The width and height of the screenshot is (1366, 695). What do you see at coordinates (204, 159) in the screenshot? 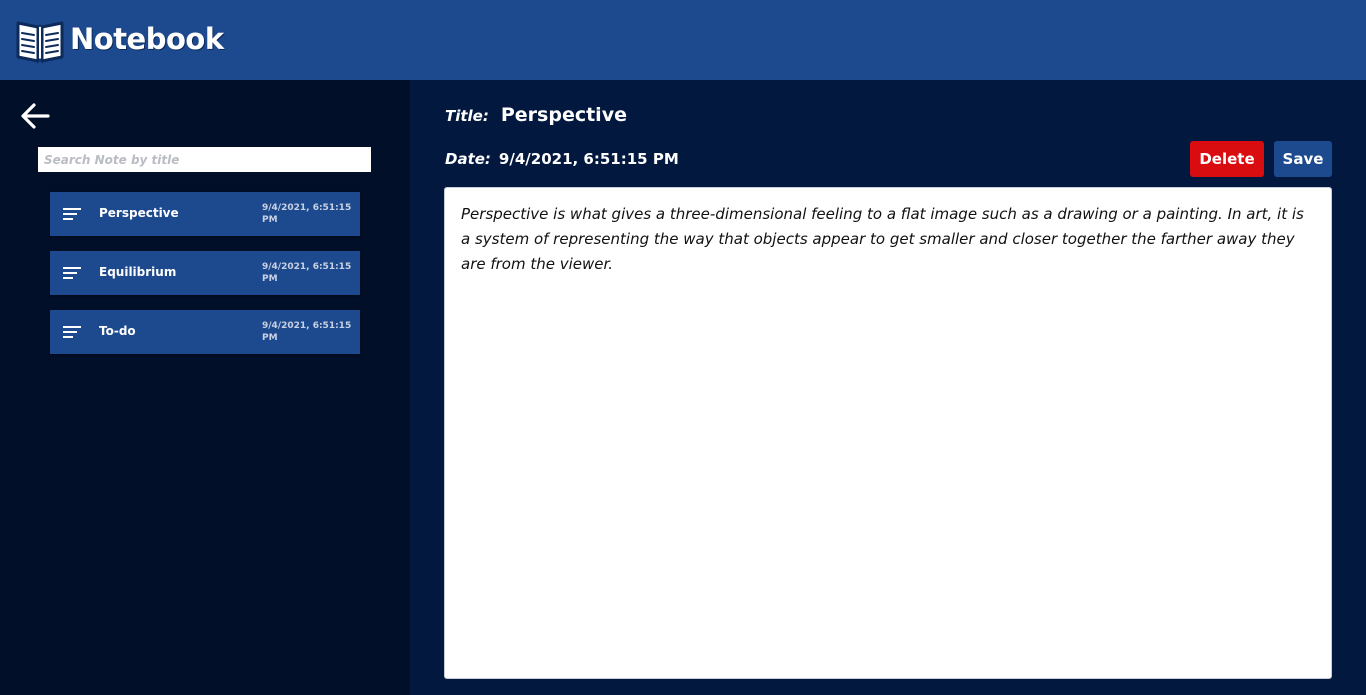
I see `search-input` at bounding box center [204, 159].